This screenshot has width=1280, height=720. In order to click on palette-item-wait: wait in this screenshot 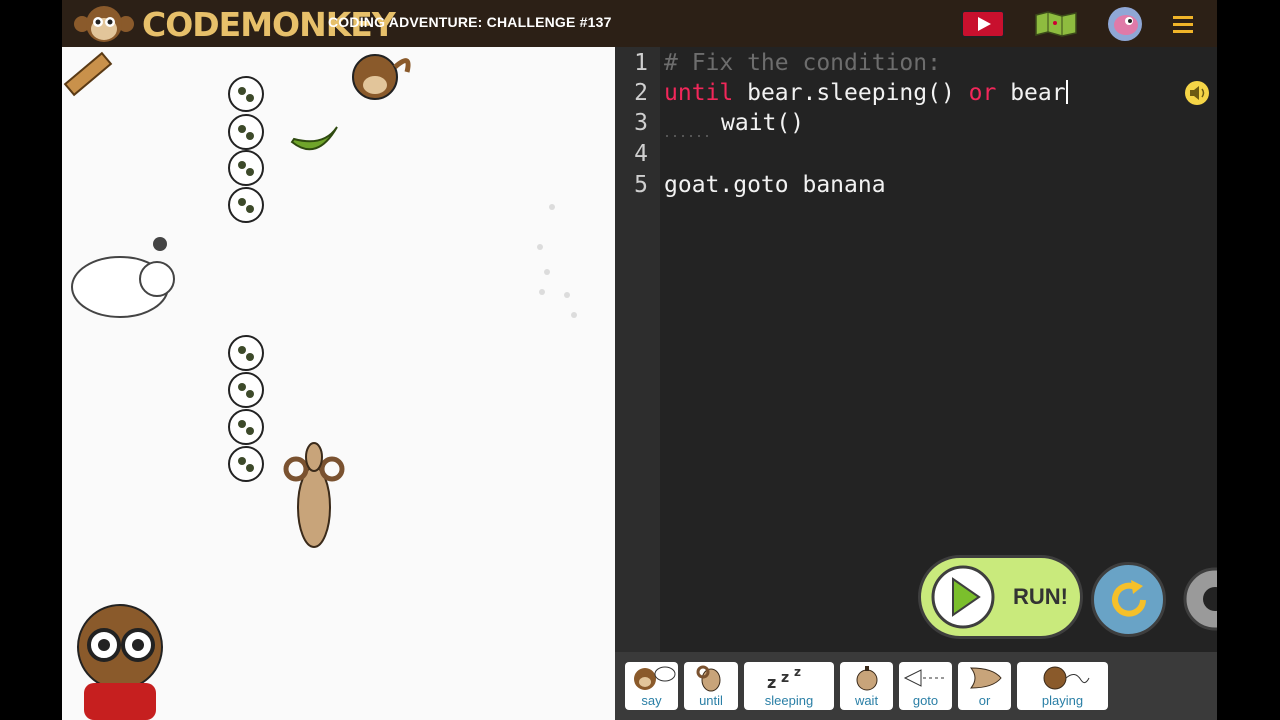, I will do `click(866, 686)`.